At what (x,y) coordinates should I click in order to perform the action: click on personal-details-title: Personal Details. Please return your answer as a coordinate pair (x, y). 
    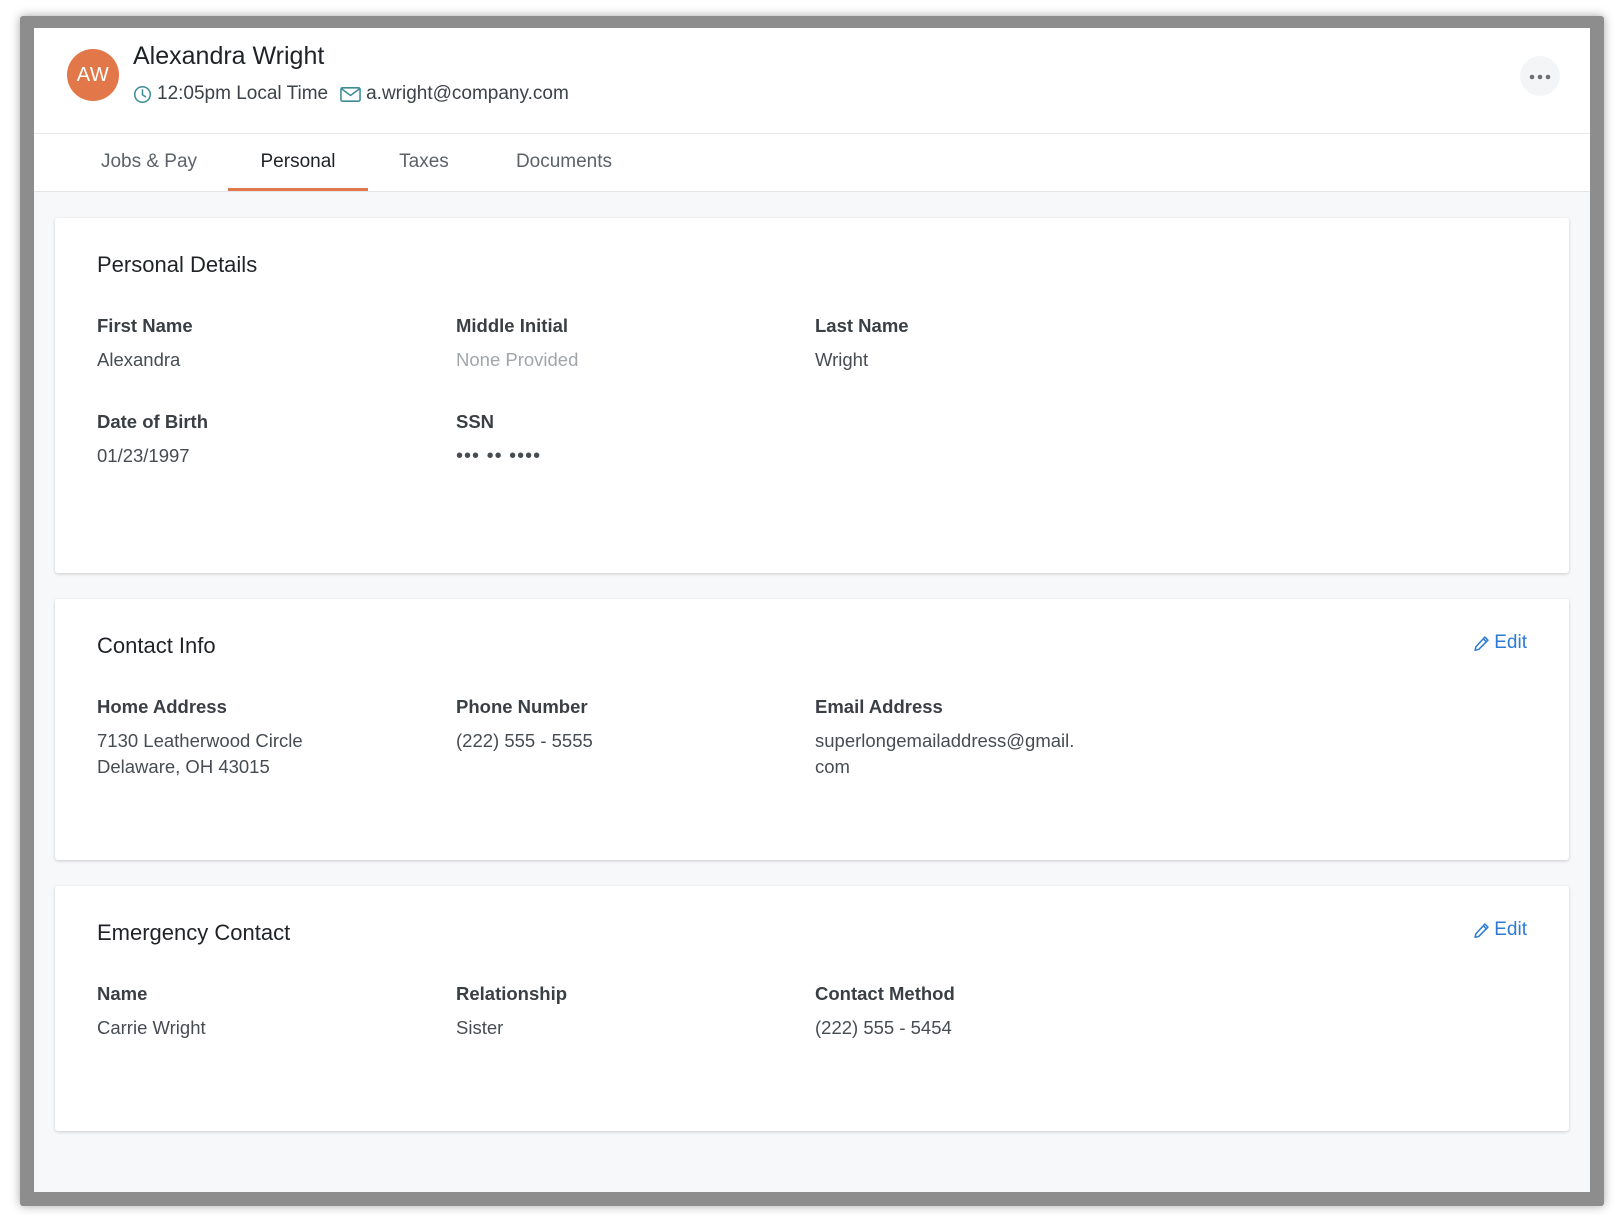
    Looking at the image, I should click on (177, 264).